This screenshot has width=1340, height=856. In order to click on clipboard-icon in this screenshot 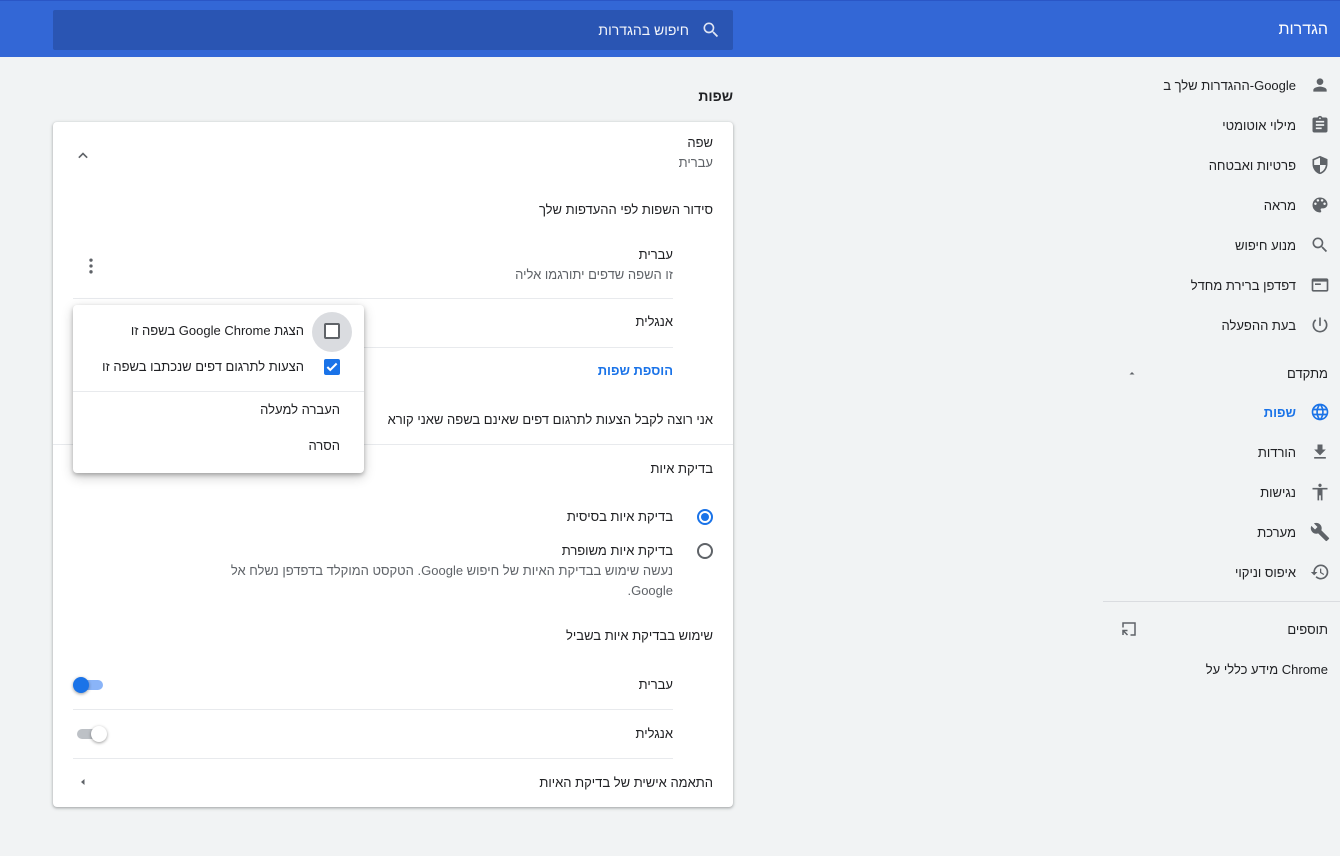, I will do `click(1320, 124)`.